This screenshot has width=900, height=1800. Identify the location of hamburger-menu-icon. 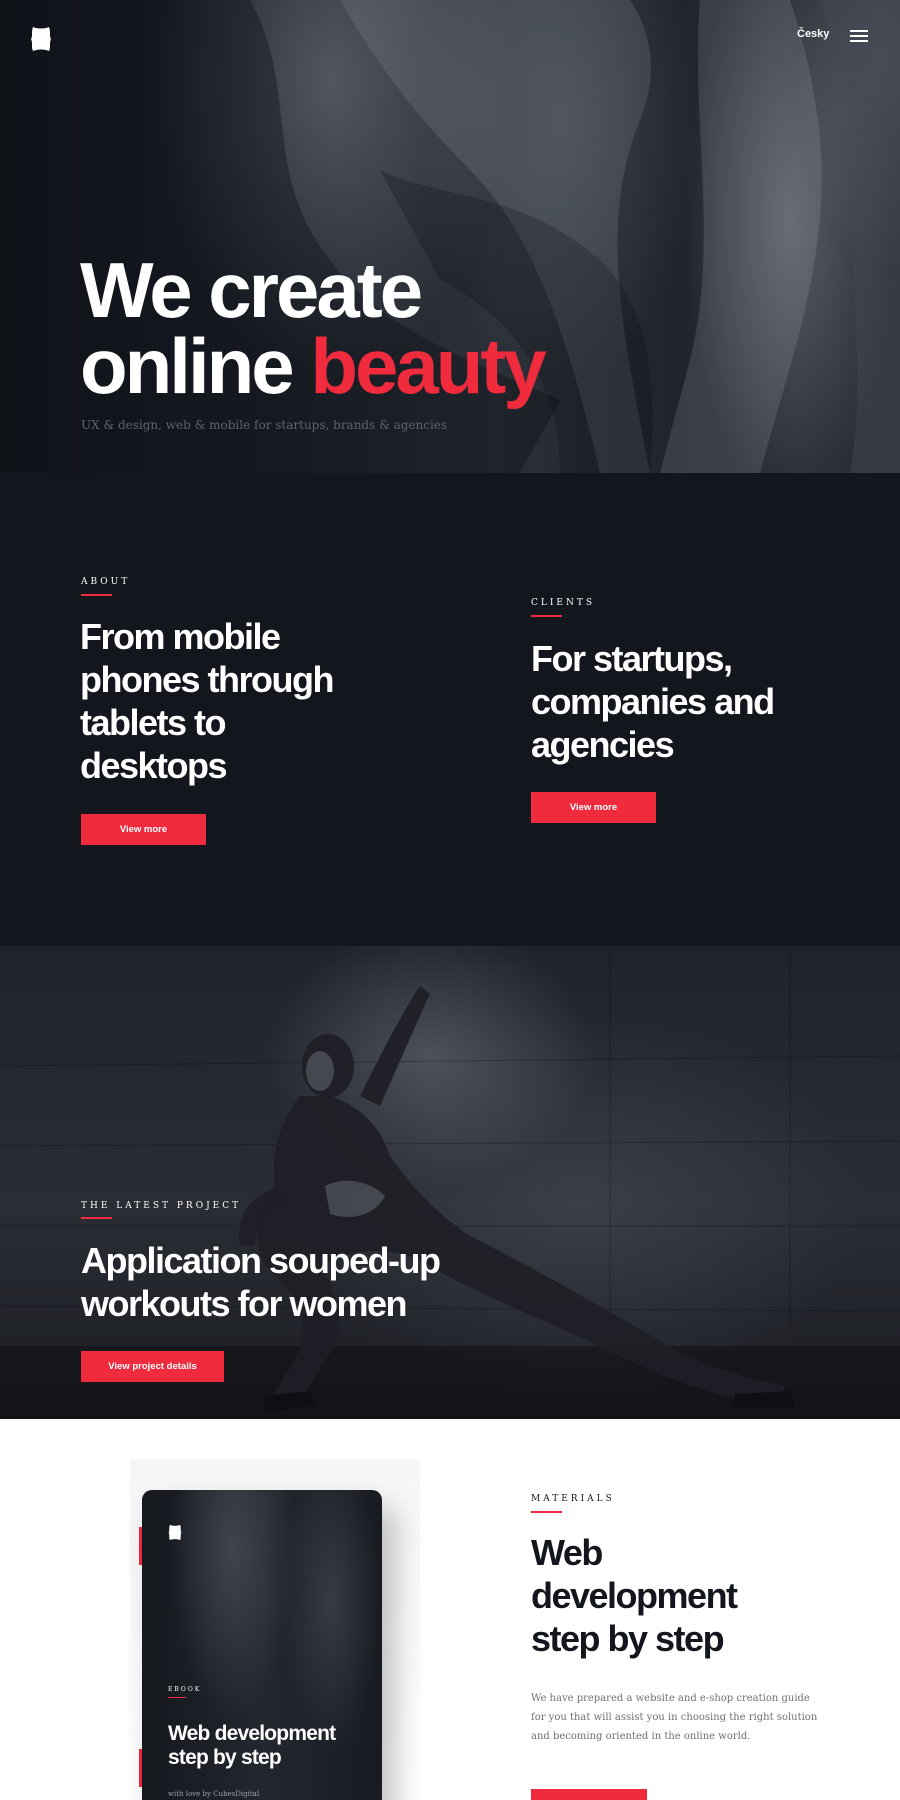
(859, 36).